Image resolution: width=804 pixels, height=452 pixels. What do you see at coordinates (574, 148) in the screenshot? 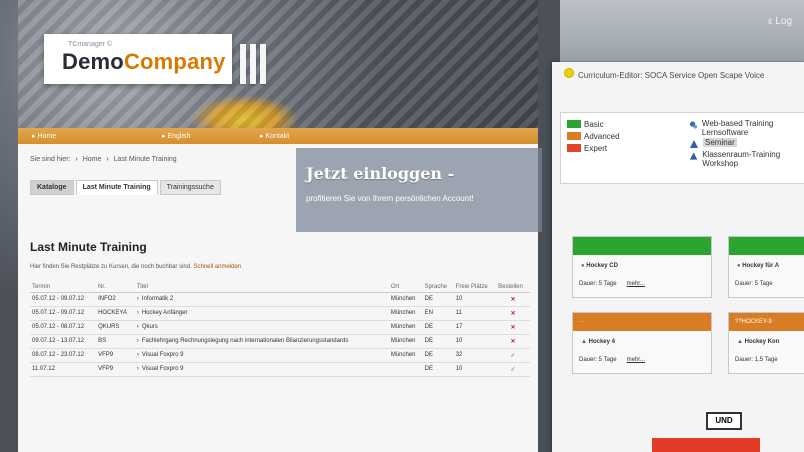
I see `expert-swatch` at bounding box center [574, 148].